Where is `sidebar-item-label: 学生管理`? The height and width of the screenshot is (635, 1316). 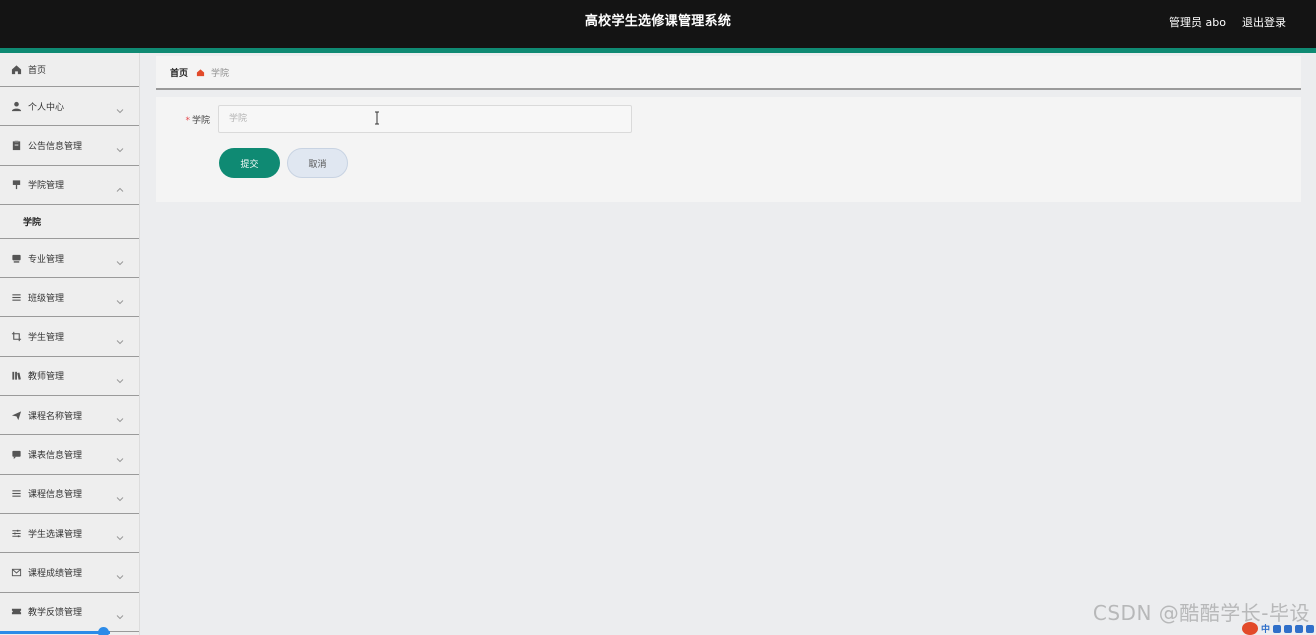 sidebar-item-label: 学生管理 is located at coordinates (46, 338).